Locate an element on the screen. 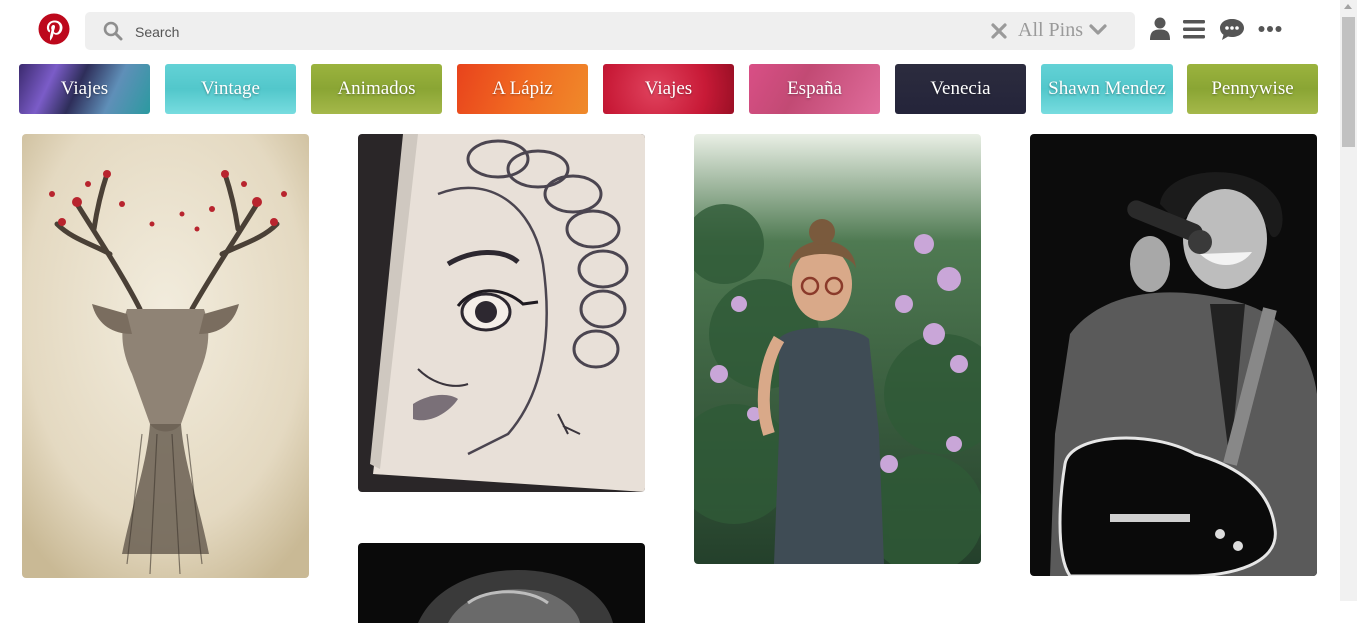 The width and height of the screenshot is (1357, 623). close-icon is located at coordinates (999, 31).